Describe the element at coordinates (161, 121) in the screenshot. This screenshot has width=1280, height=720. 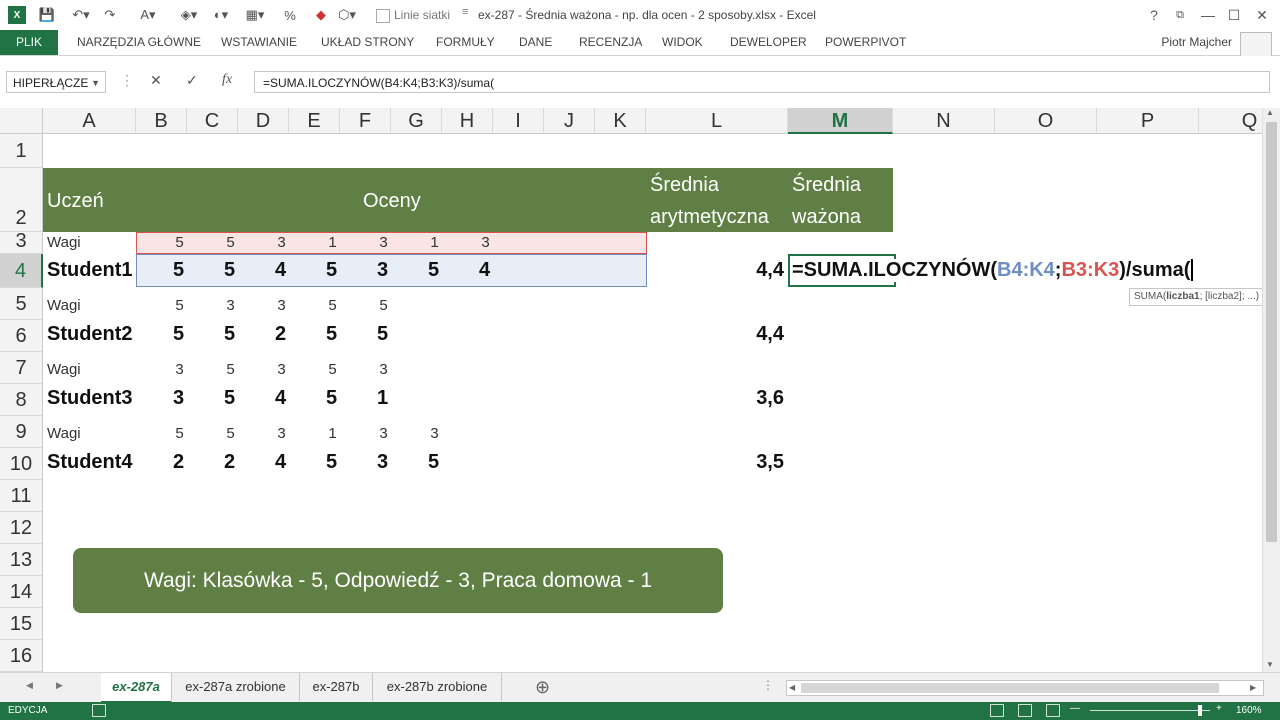
I see `column-header: B` at that location.